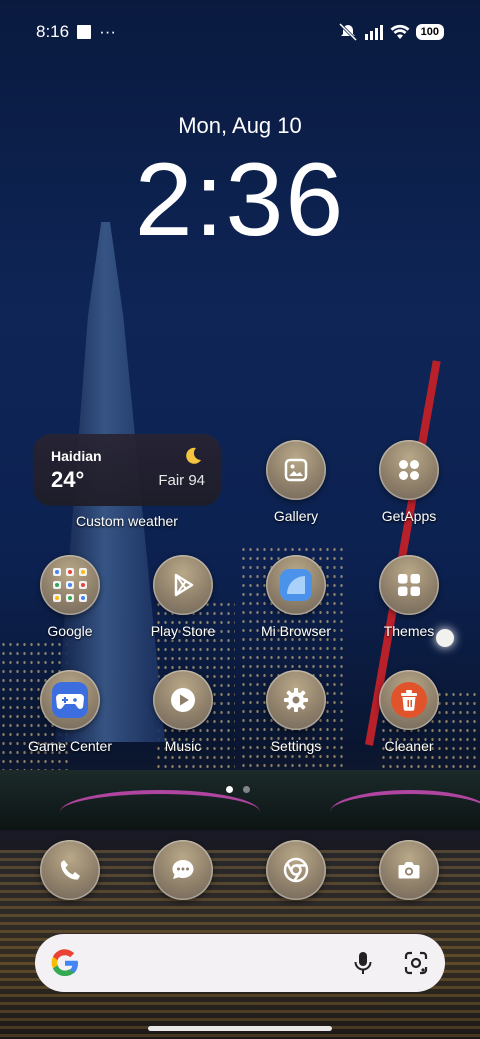 Image resolution: width=480 pixels, height=1039 pixels. I want to click on app-gallery: Gallery, so click(296, 482).